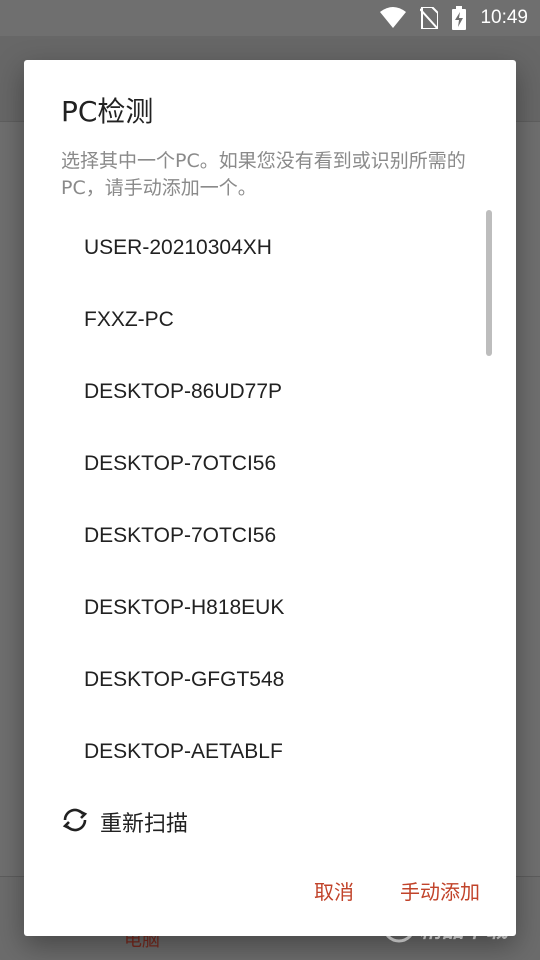 This screenshot has height=960, width=540. I want to click on wifi-icon, so click(393, 18).